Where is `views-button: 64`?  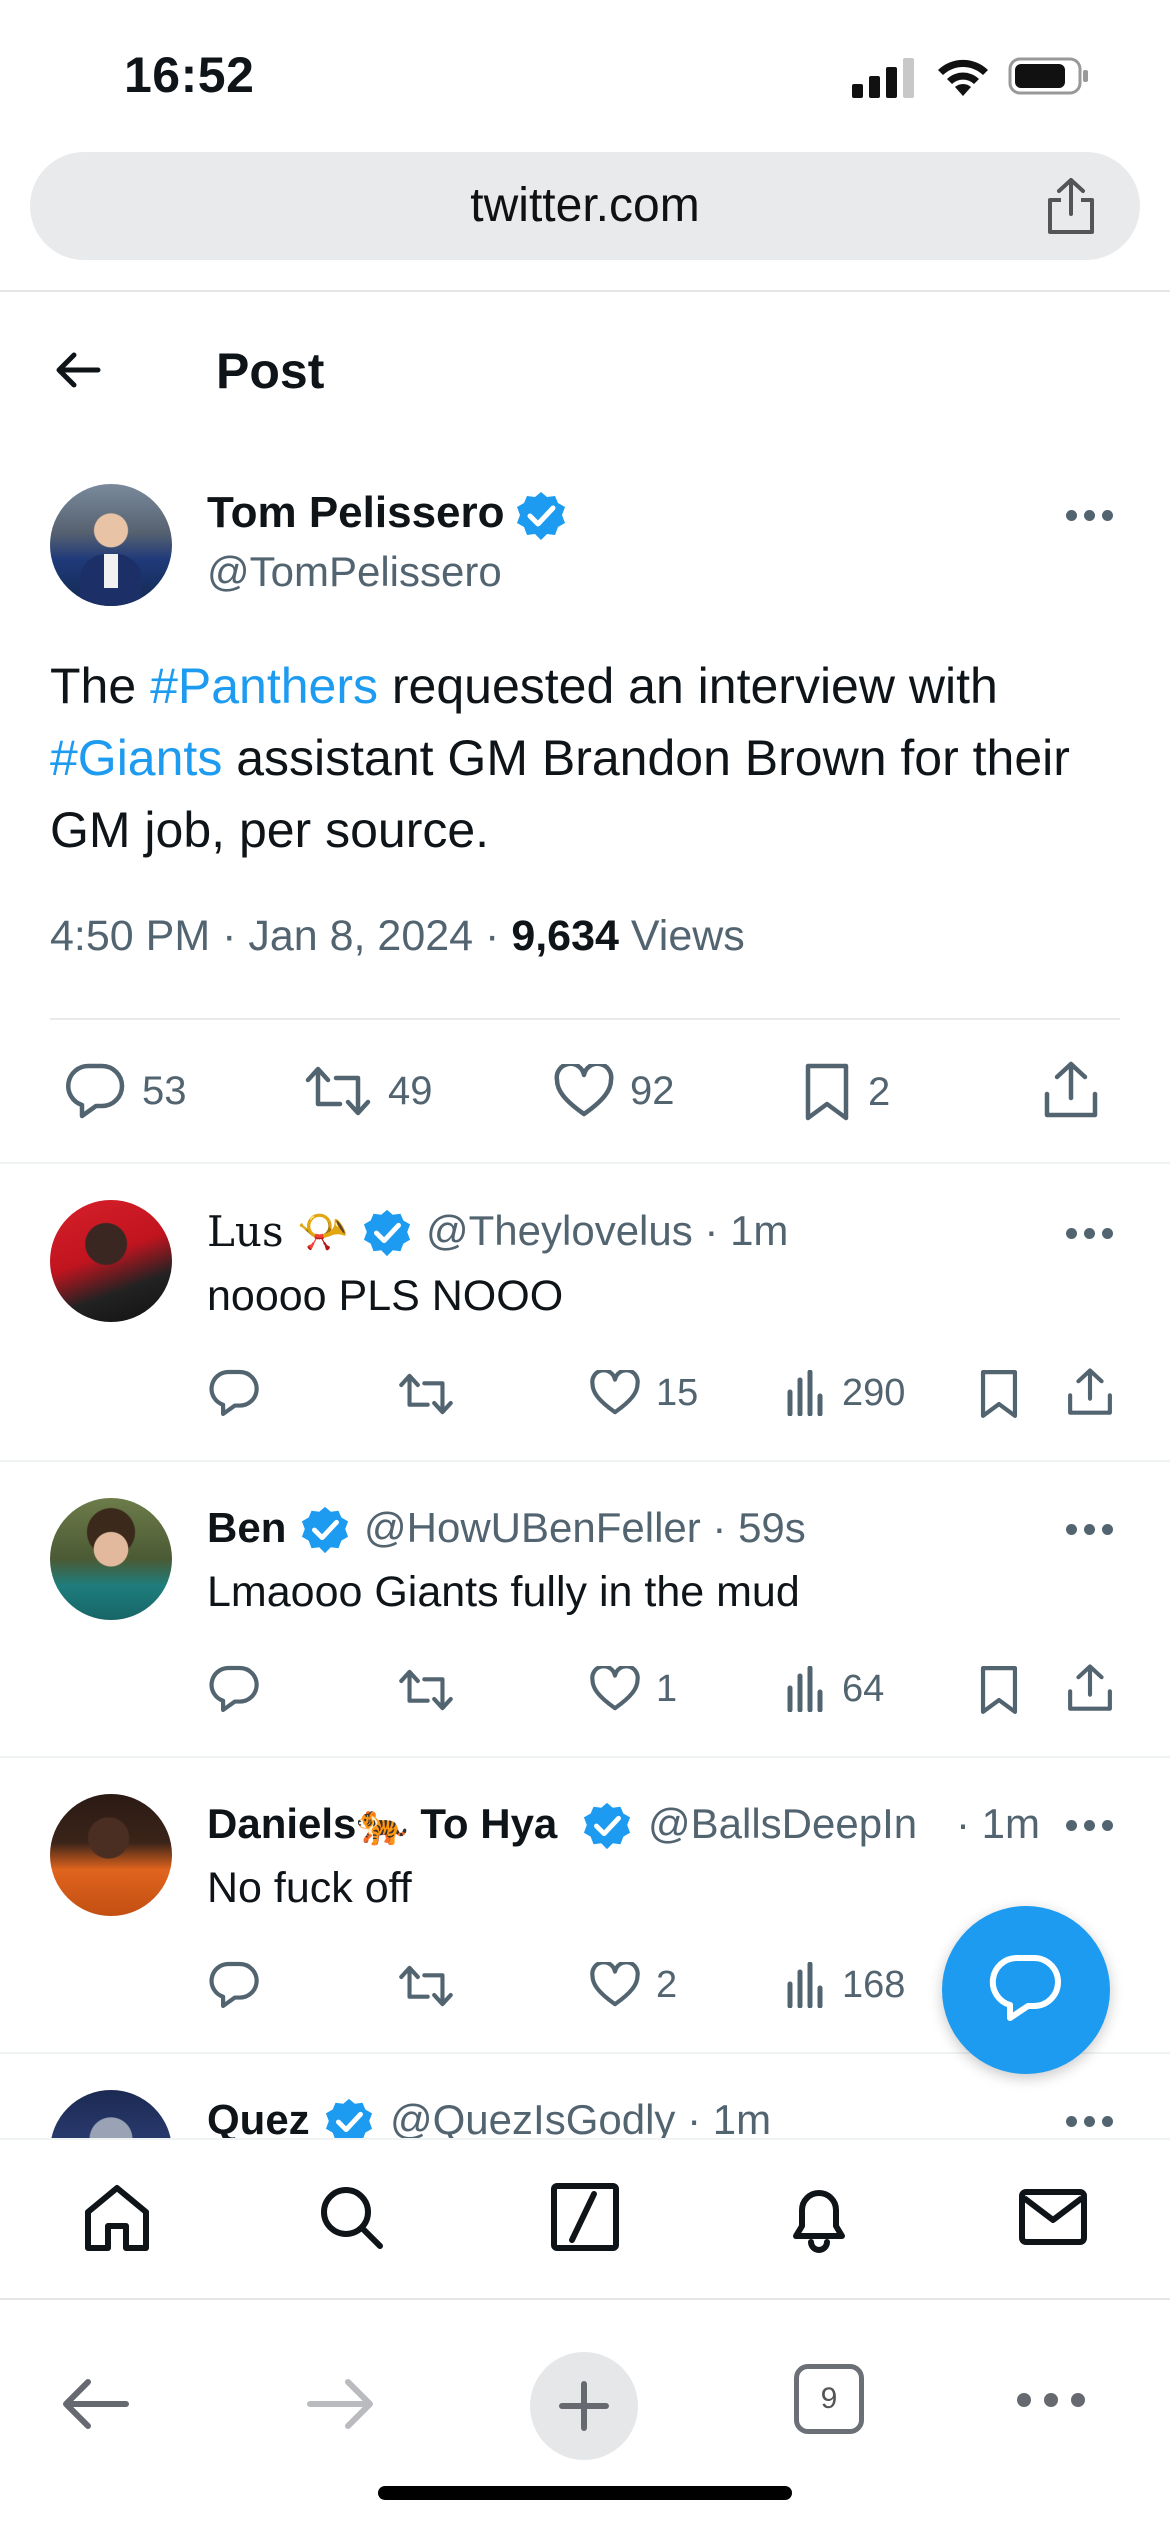
views-button: 64 is located at coordinates (835, 1689).